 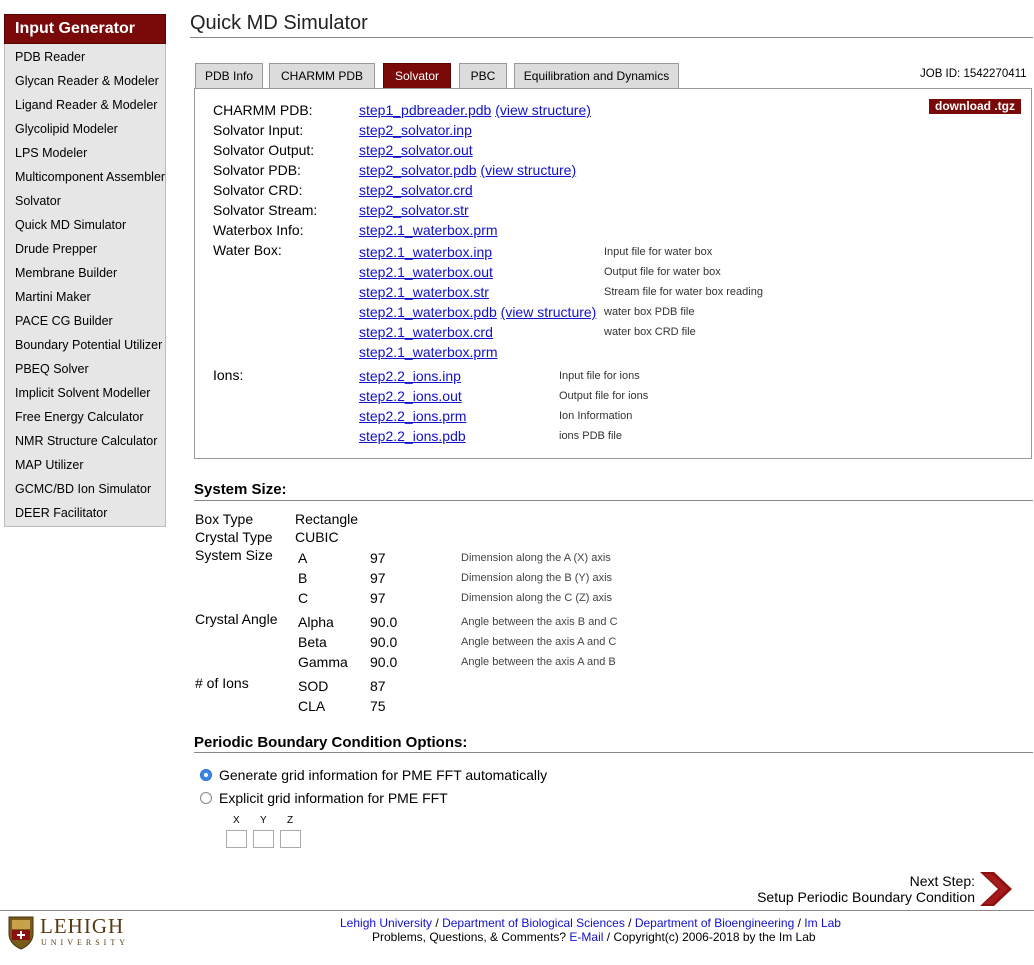 What do you see at coordinates (410, 376) in the screenshot?
I see `file-link-ions-inp: step2.2_ions.inp` at bounding box center [410, 376].